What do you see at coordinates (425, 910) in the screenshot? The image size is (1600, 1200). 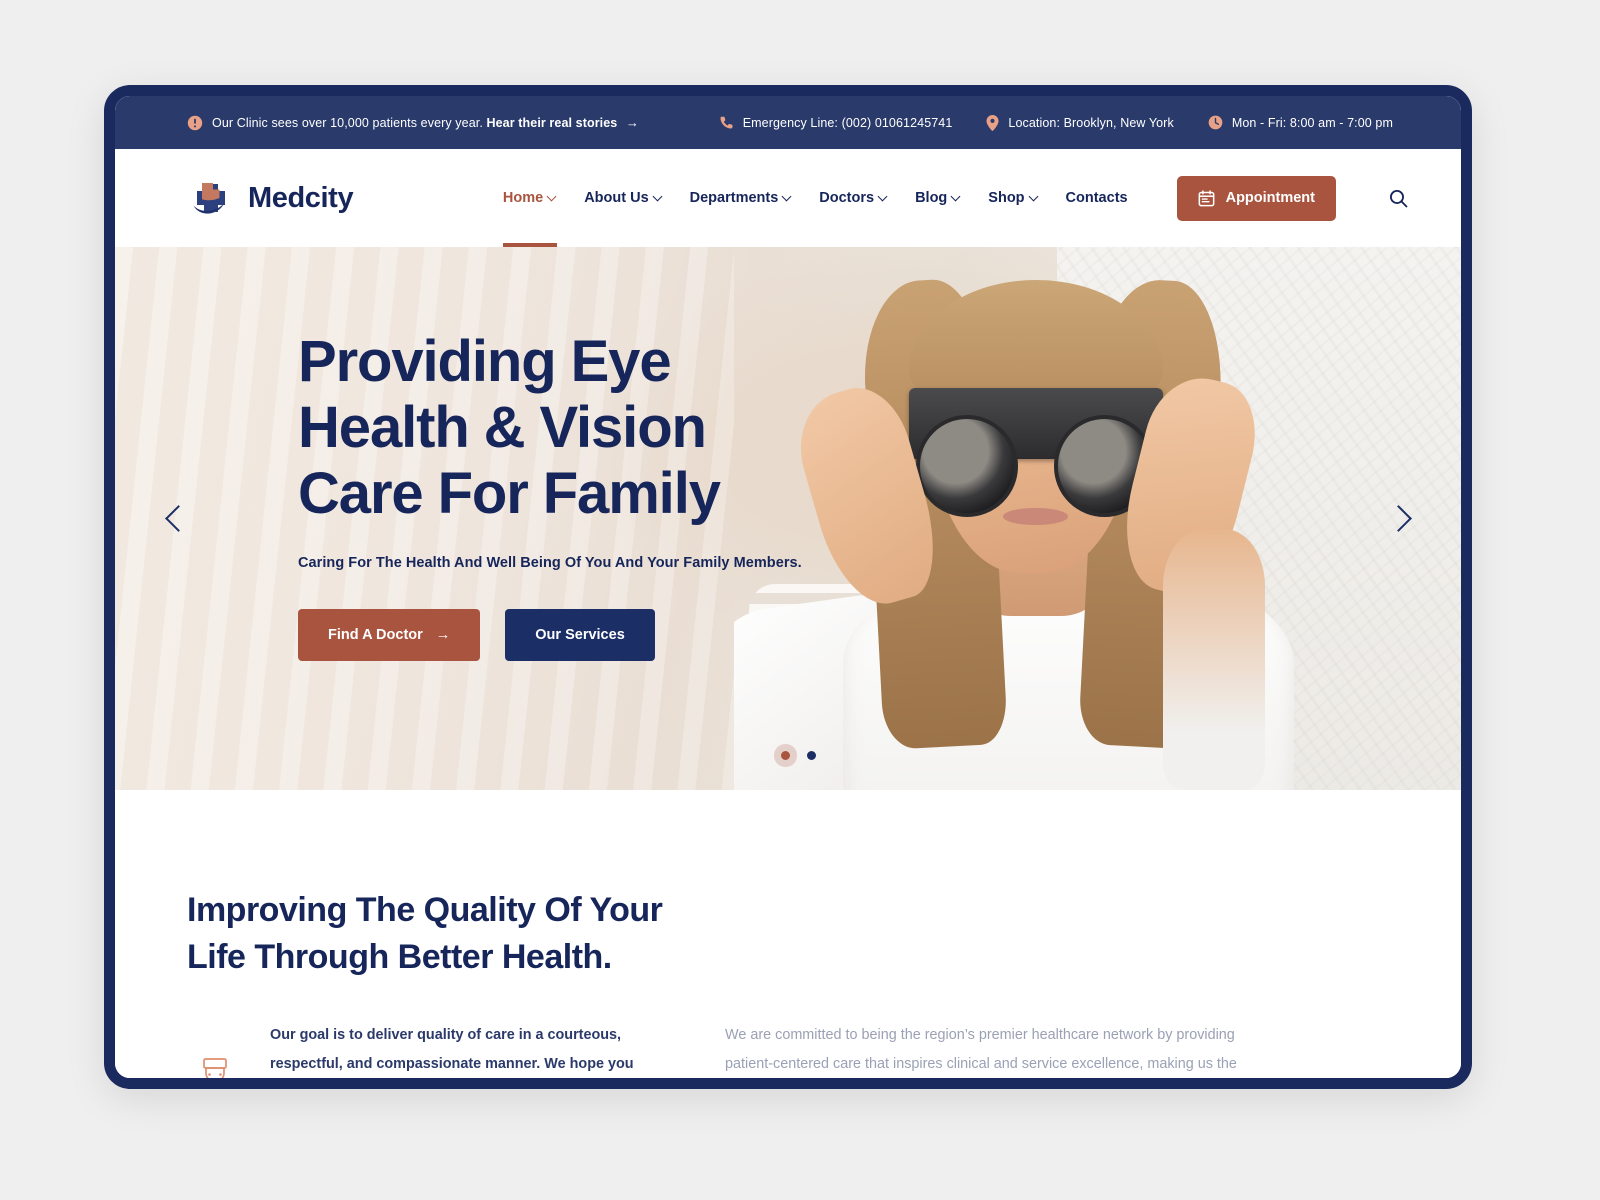 I see `about-title-line-1: Improving The Quality Of Your` at bounding box center [425, 910].